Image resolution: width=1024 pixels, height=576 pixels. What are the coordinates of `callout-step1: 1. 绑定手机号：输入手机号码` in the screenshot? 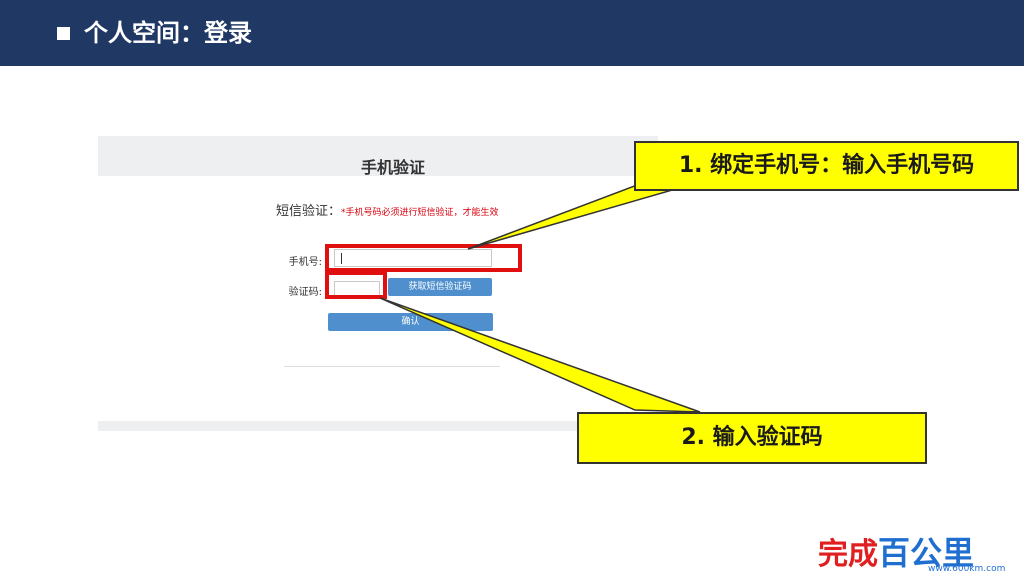 It's located at (826, 166).